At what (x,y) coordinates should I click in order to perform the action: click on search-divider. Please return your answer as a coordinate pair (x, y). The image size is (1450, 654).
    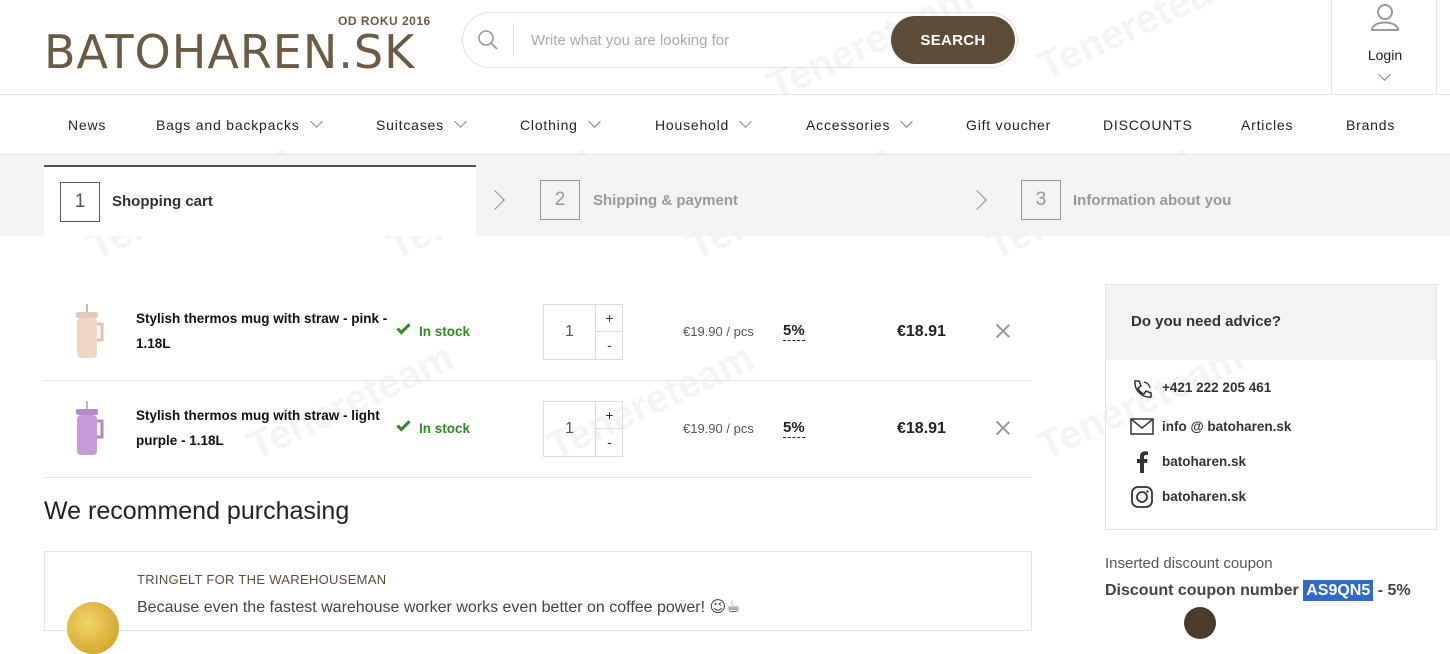
    Looking at the image, I should click on (513, 40).